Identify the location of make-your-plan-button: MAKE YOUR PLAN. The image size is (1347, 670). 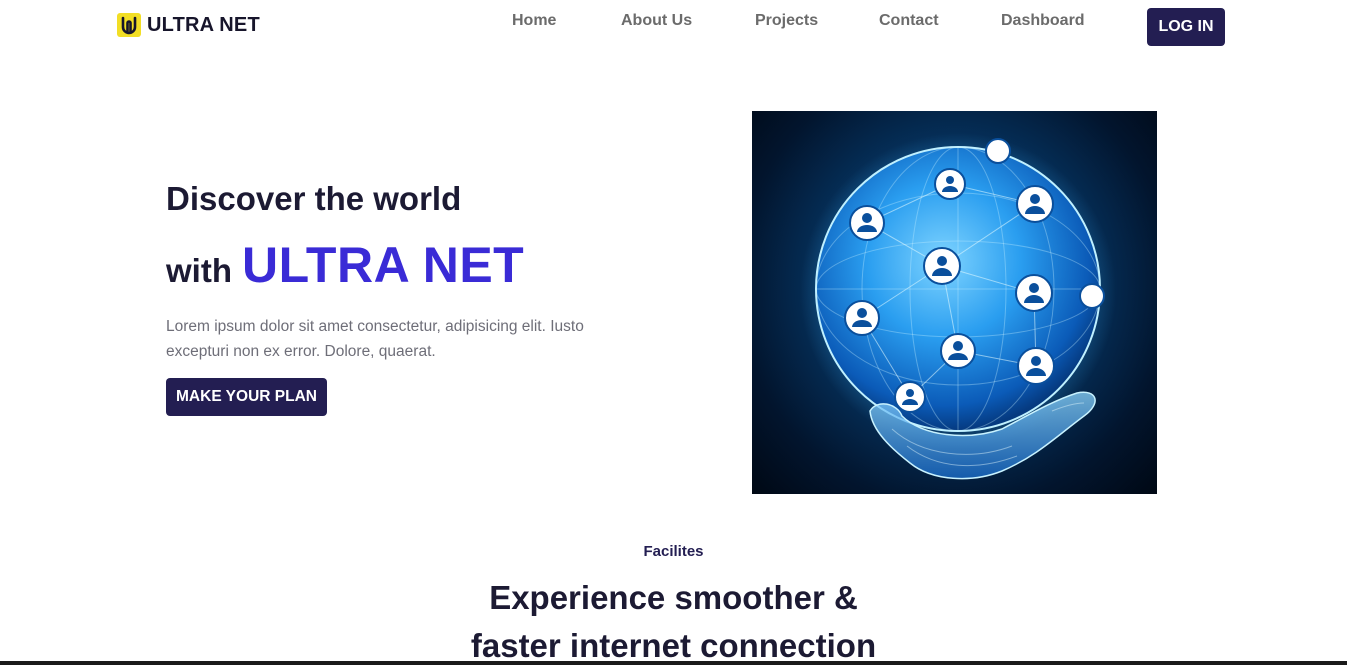
(246, 397).